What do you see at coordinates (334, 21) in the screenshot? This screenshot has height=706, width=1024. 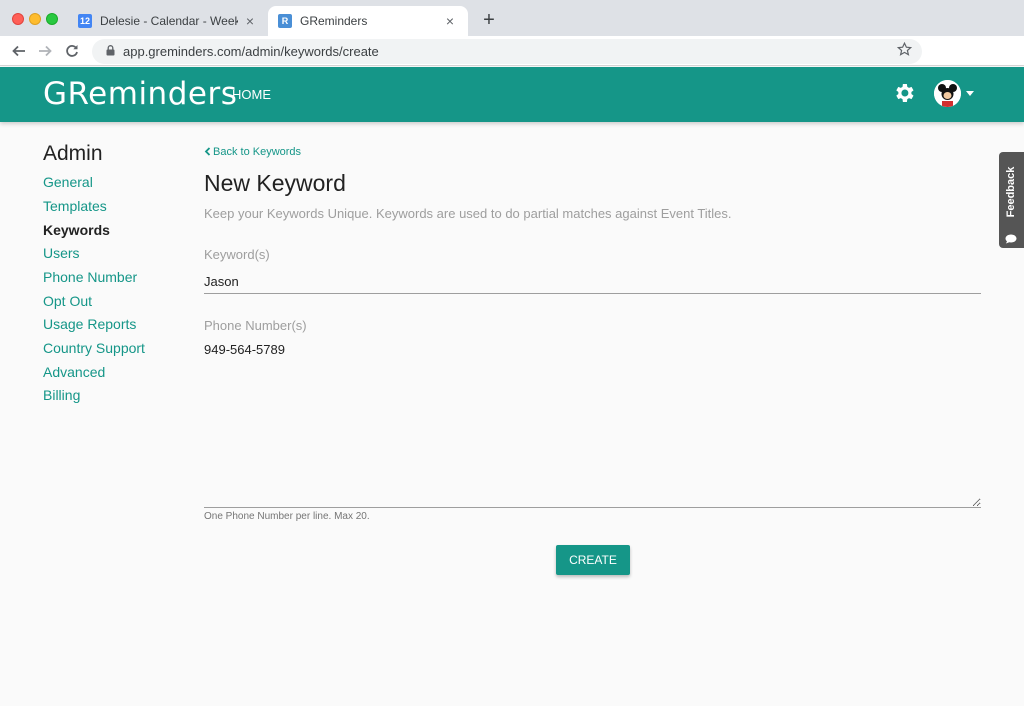 I see `tab-title: GReminders` at bounding box center [334, 21].